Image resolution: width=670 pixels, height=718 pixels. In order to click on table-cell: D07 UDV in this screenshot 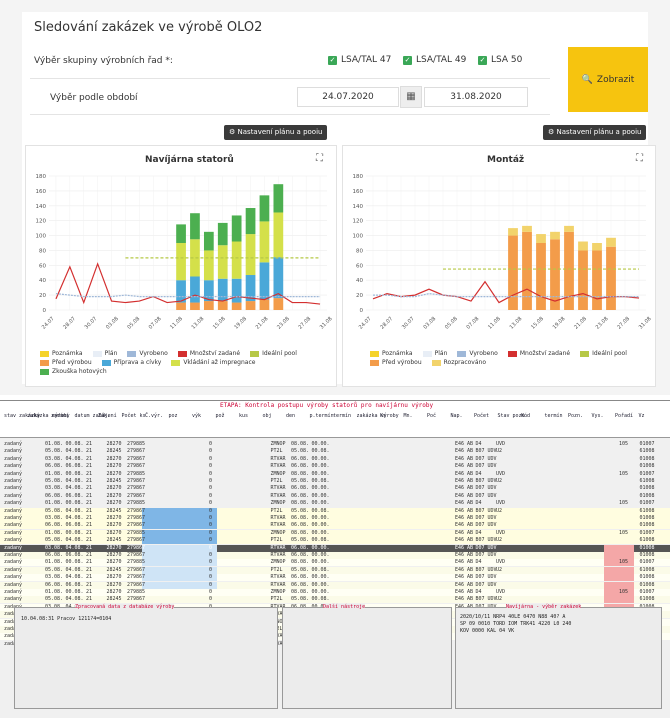, I will do `click(486, 577)`.